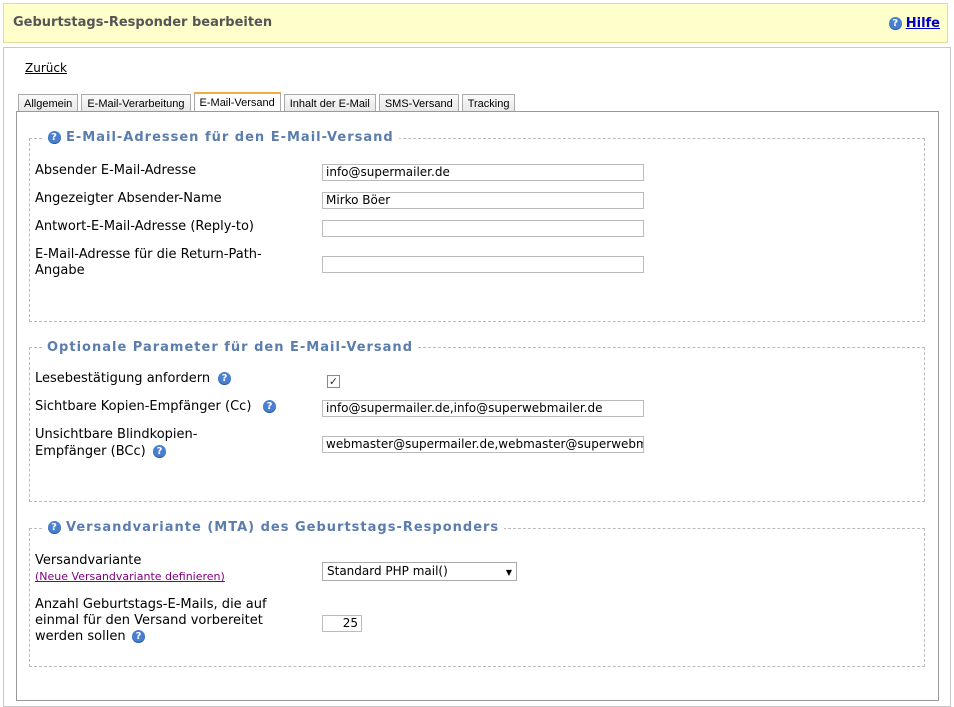 The height and width of the screenshot is (707, 954). Describe the element at coordinates (342, 623) in the screenshot. I see `count-input: 25` at that location.